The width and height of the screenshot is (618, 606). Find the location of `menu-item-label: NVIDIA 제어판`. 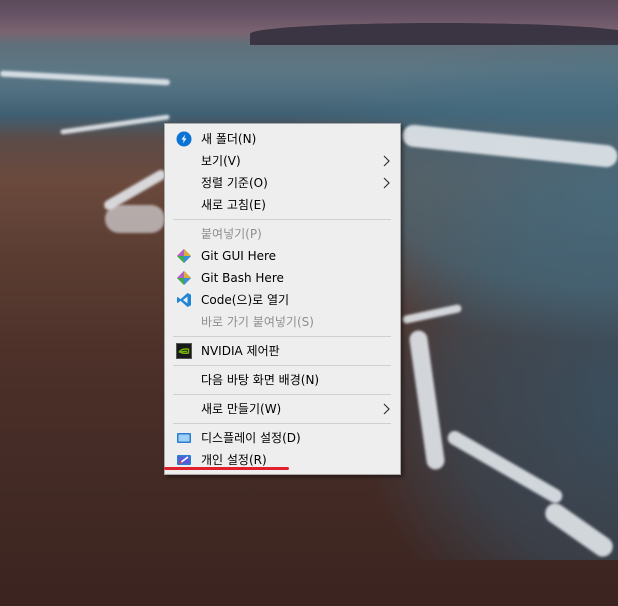

menu-item-label: NVIDIA 제어판 is located at coordinates (240, 351).